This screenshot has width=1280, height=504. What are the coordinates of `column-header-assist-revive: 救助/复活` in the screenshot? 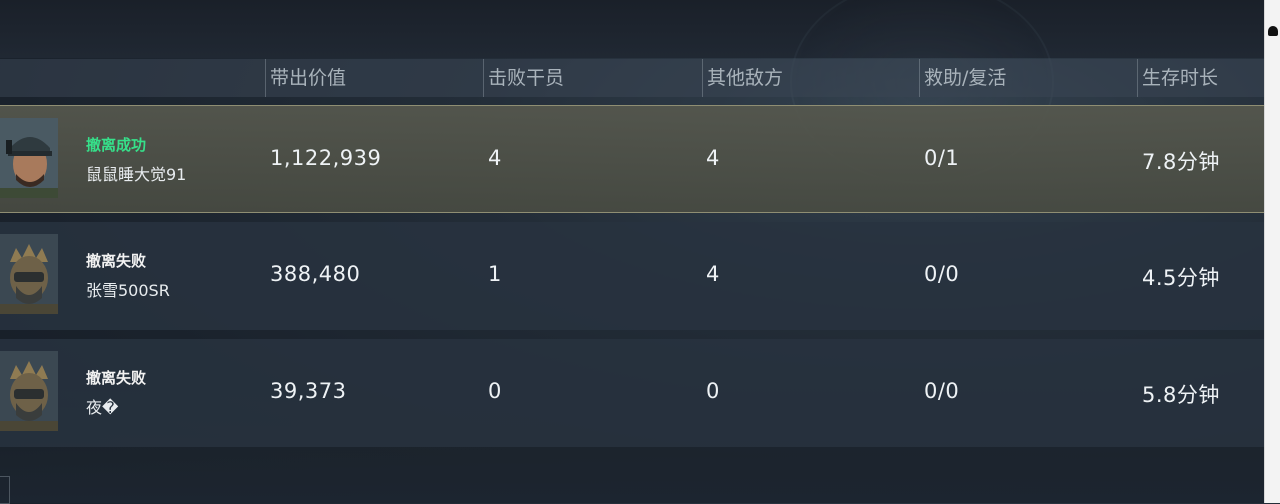 It's located at (962, 78).